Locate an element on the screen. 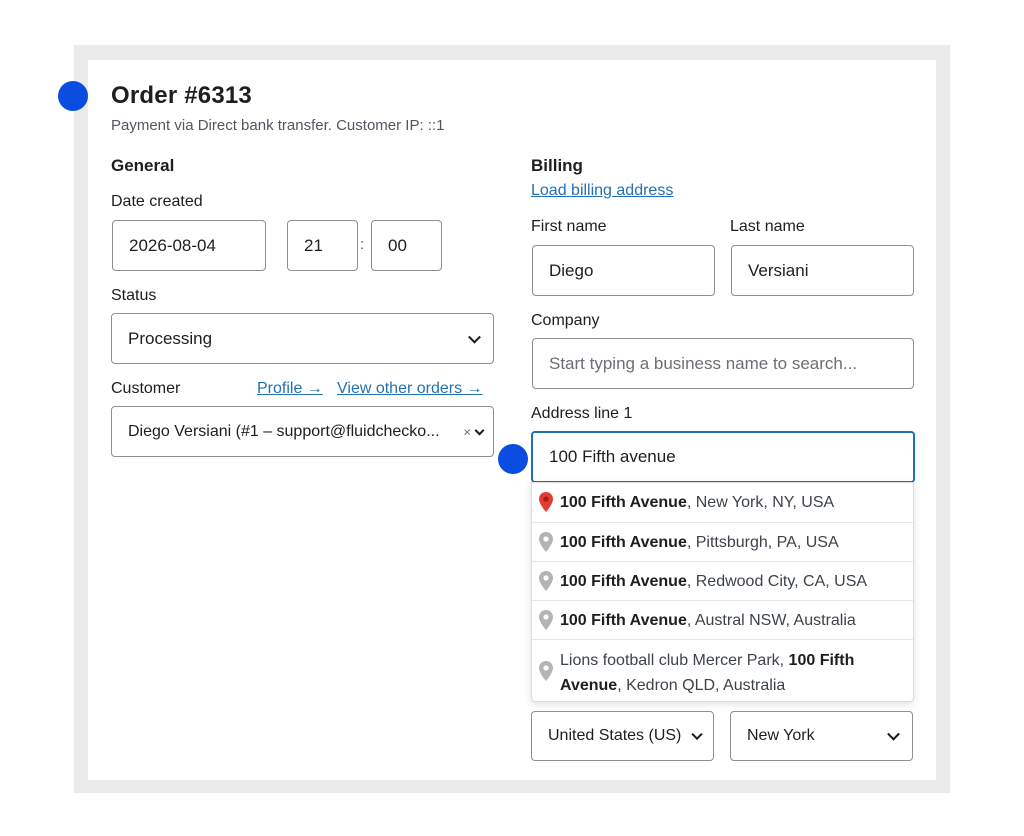 The width and height of the screenshot is (1024, 836). suggestion-text: 100 Fifth Avenue, Redwood City, CA, USA is located at coordinates (731, 581).